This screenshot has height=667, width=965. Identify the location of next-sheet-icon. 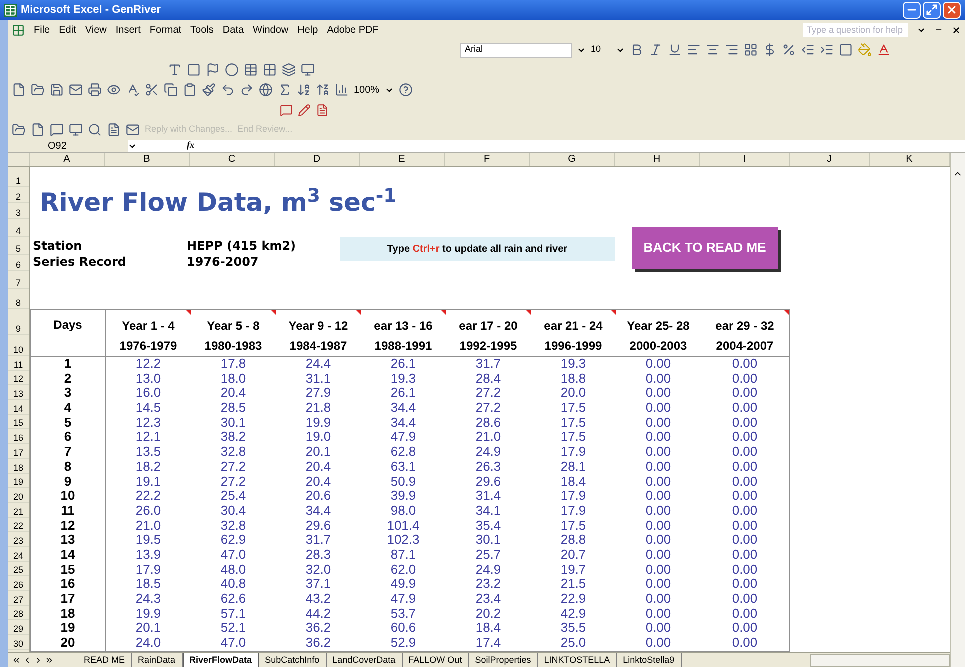
(38, 660).